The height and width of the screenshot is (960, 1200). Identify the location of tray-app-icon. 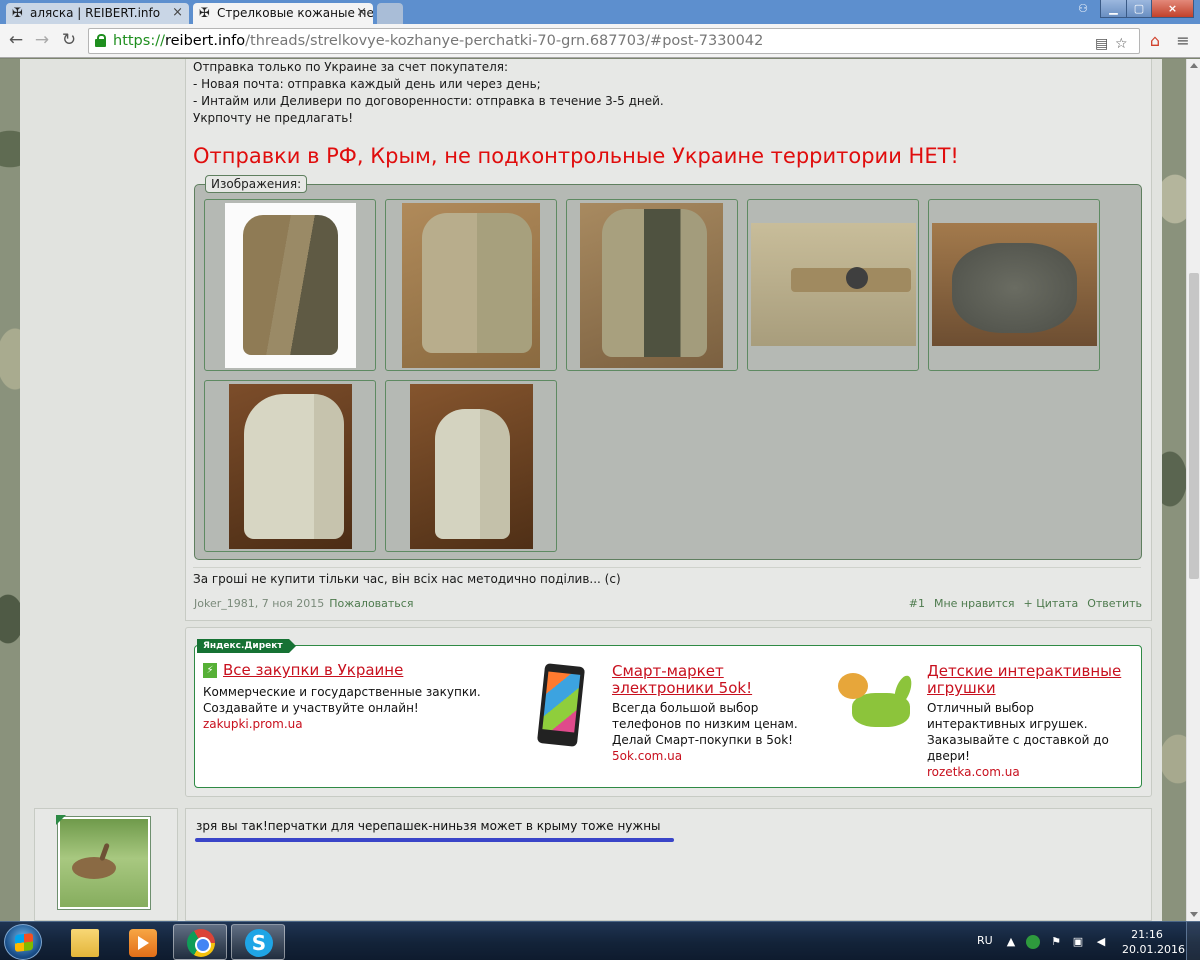
(1033, 942).